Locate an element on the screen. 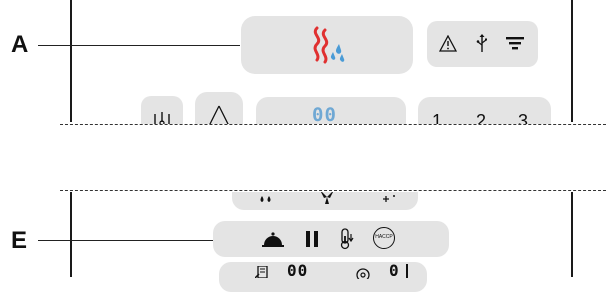 This screenshot has height=292, width=606. cloche-icon is located at coordinates (273, 239).